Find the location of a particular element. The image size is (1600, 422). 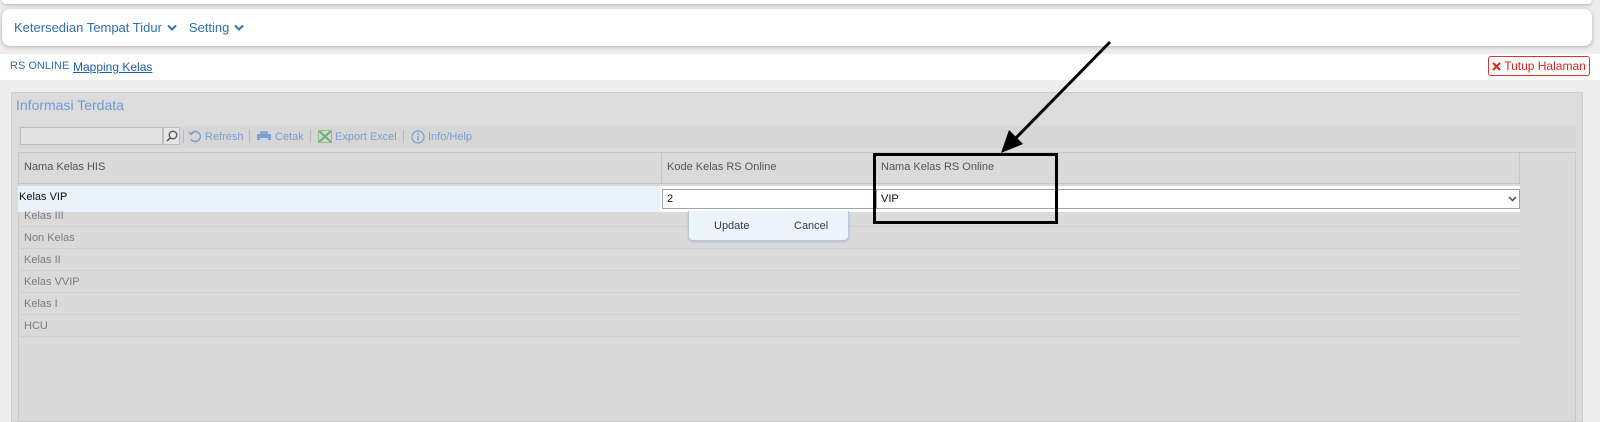

export-excel-button: Export Excel is located at coordinates (357, 136).